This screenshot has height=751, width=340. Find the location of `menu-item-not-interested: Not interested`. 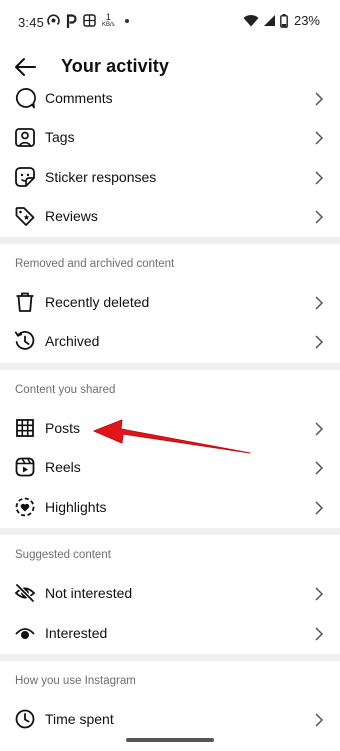

menu-item-not-interested: Not interested is located at coordinates (170, 594).